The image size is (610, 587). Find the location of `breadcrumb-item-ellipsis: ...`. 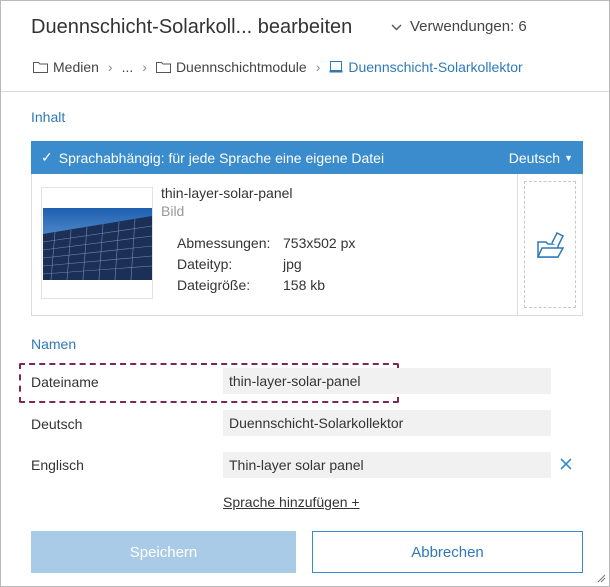

breadcrumb-item-ellipsis: ... is located at coordinates (128, 67).